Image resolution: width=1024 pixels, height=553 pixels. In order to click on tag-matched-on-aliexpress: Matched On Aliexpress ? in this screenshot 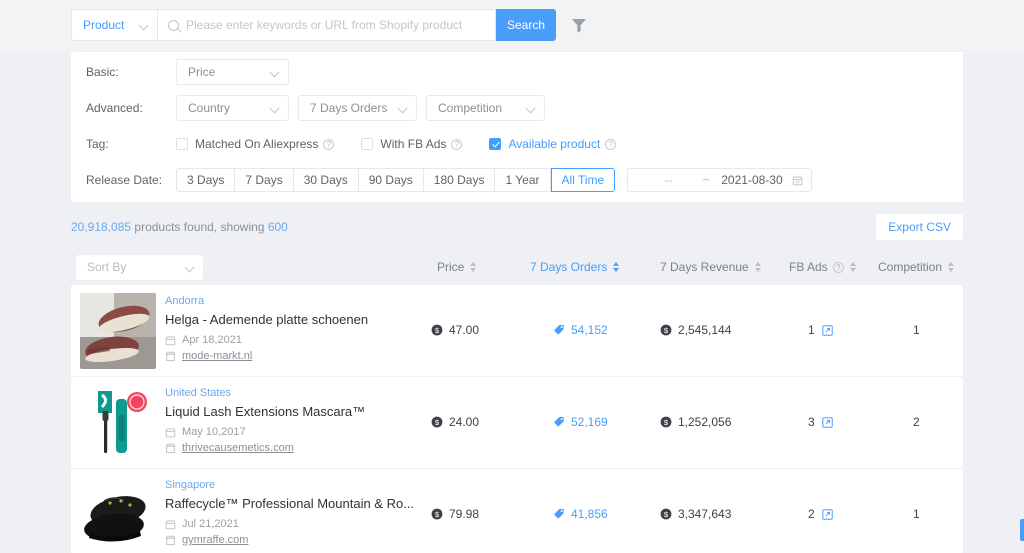, I will do `click(255, 144)`.